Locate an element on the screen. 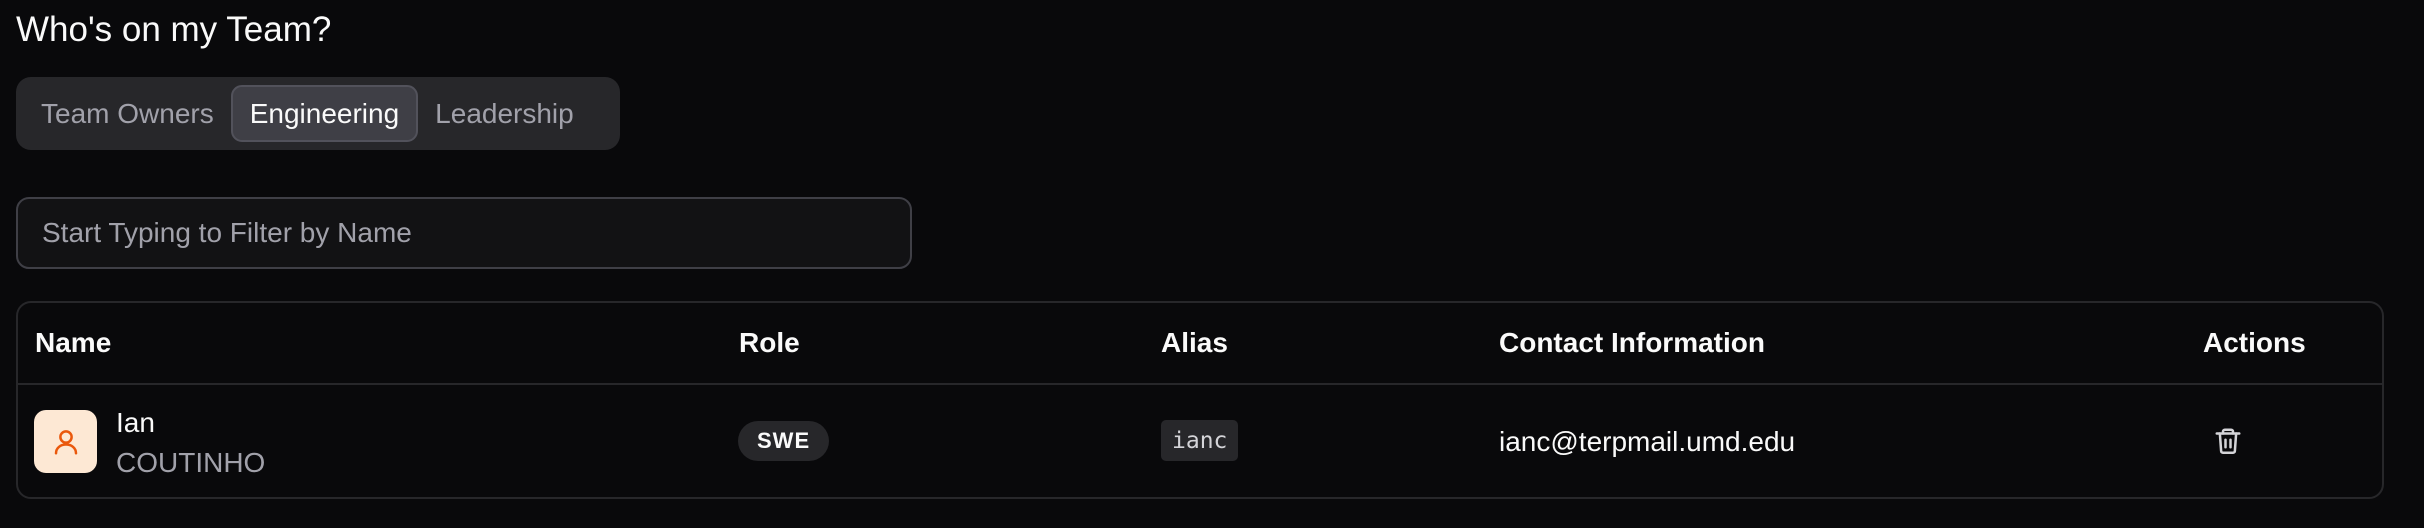 The image size is (2424, 528). tab-engineering: Engineering is located at coordinates (324, 113).